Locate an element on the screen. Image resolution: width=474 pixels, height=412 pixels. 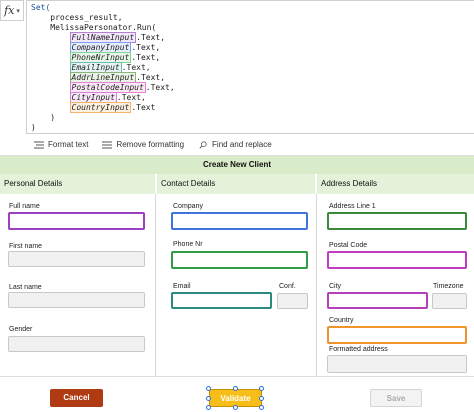
format-text-icon is located at coordinates (39, 144).